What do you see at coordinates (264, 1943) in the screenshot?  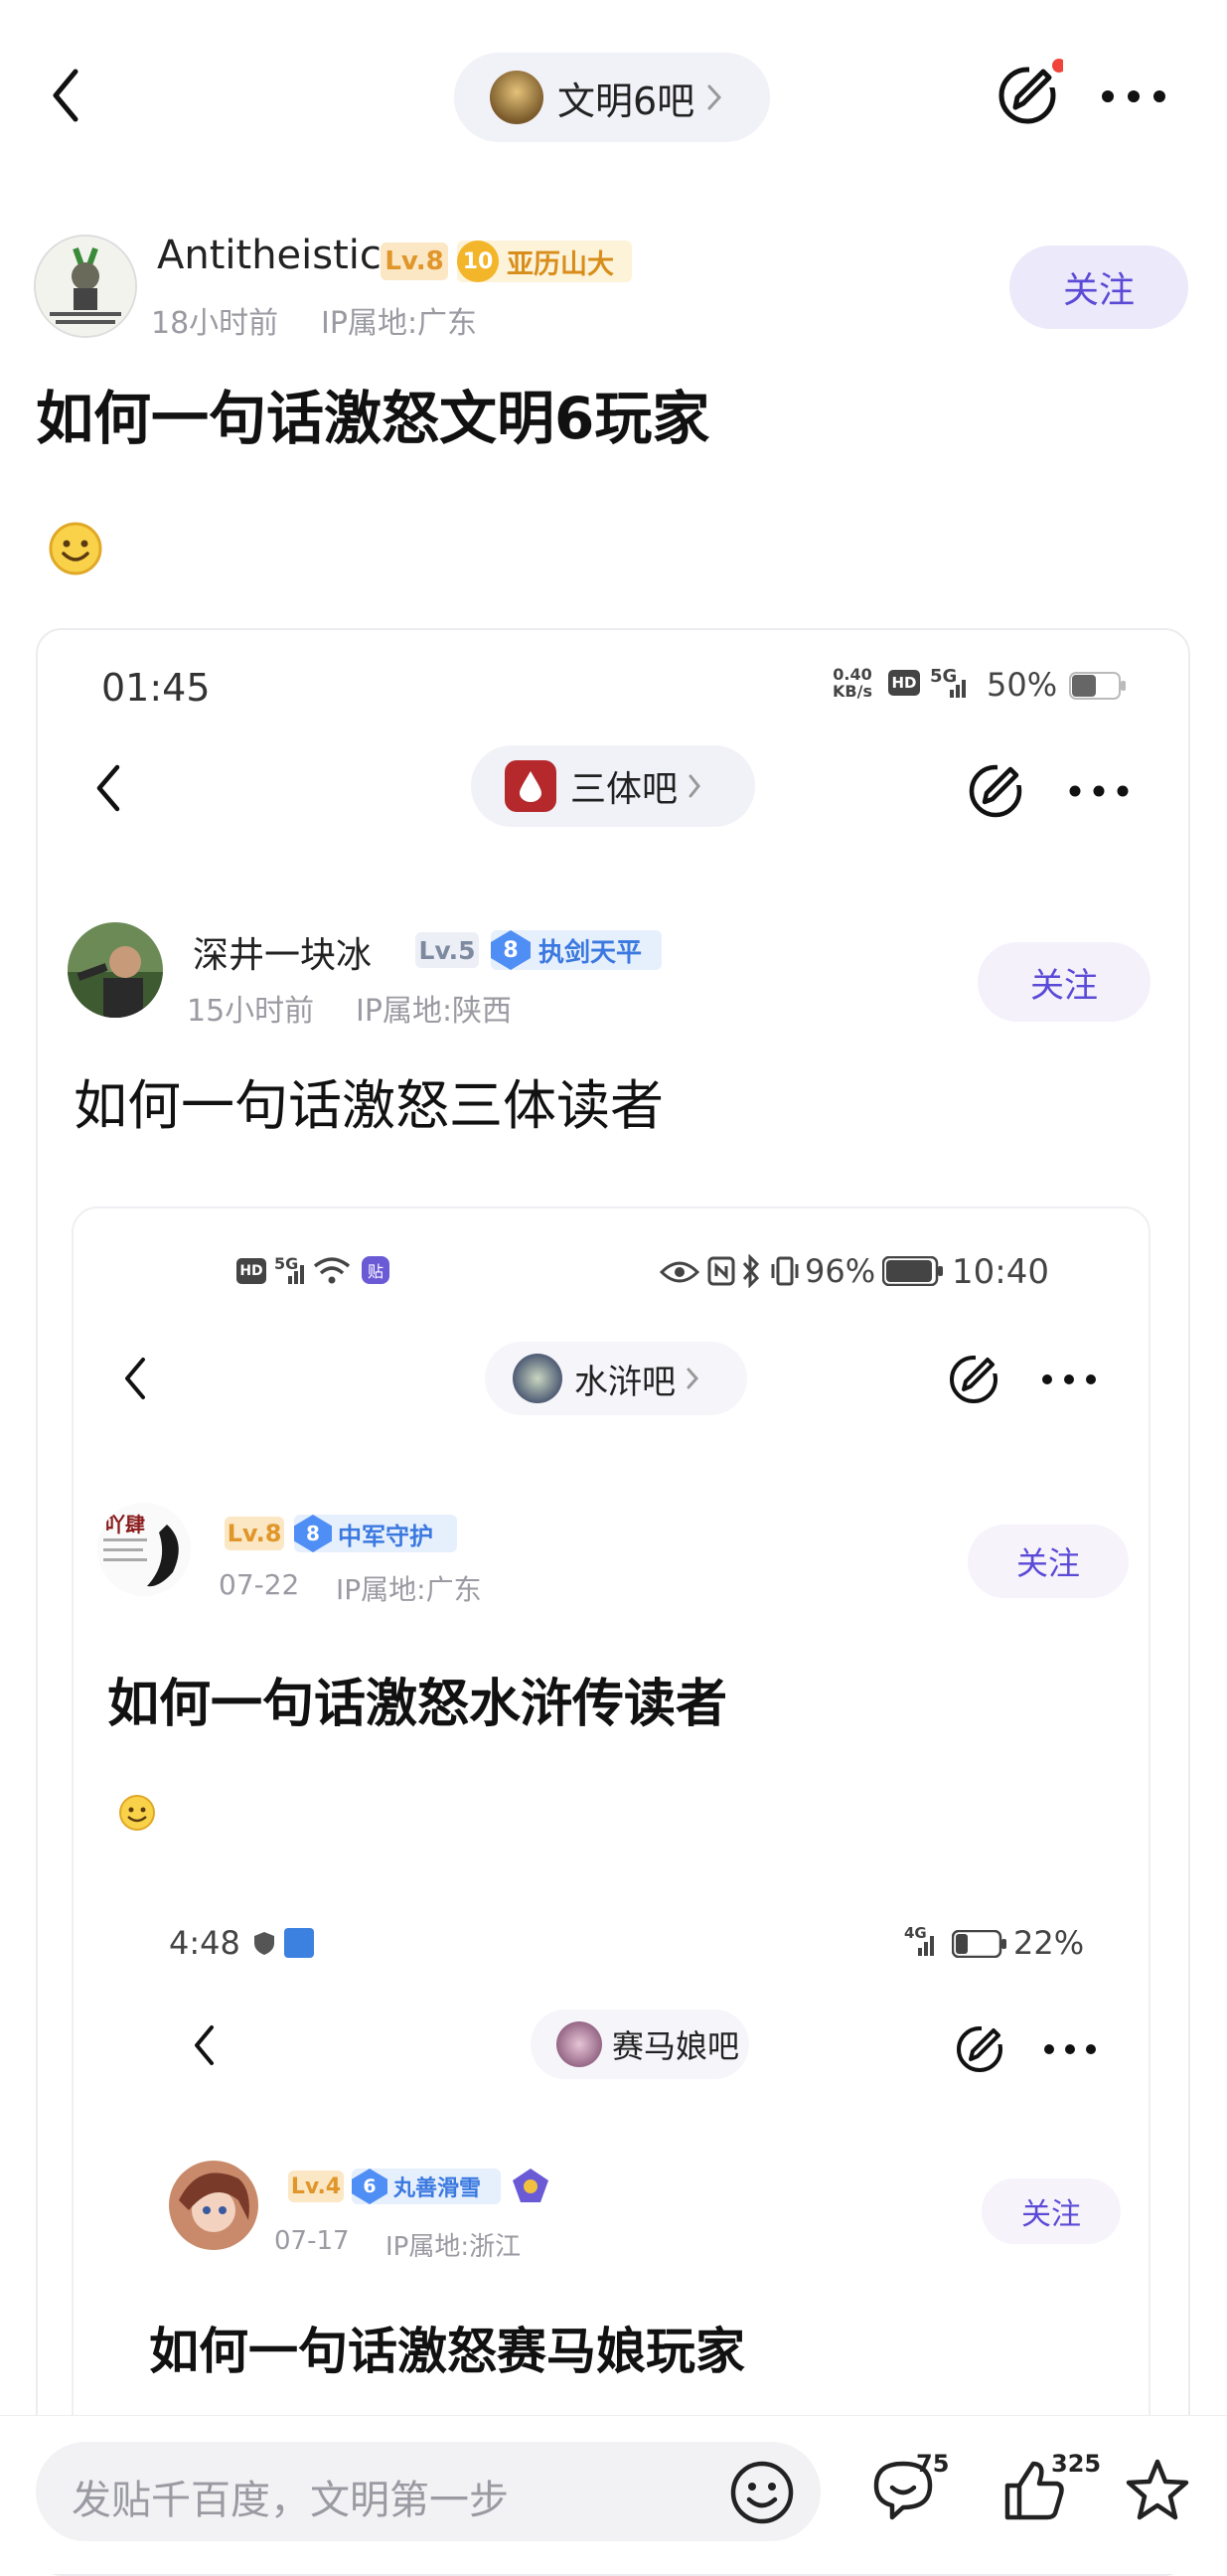 I see `shield-icon` at bounding box center [264, 1943].